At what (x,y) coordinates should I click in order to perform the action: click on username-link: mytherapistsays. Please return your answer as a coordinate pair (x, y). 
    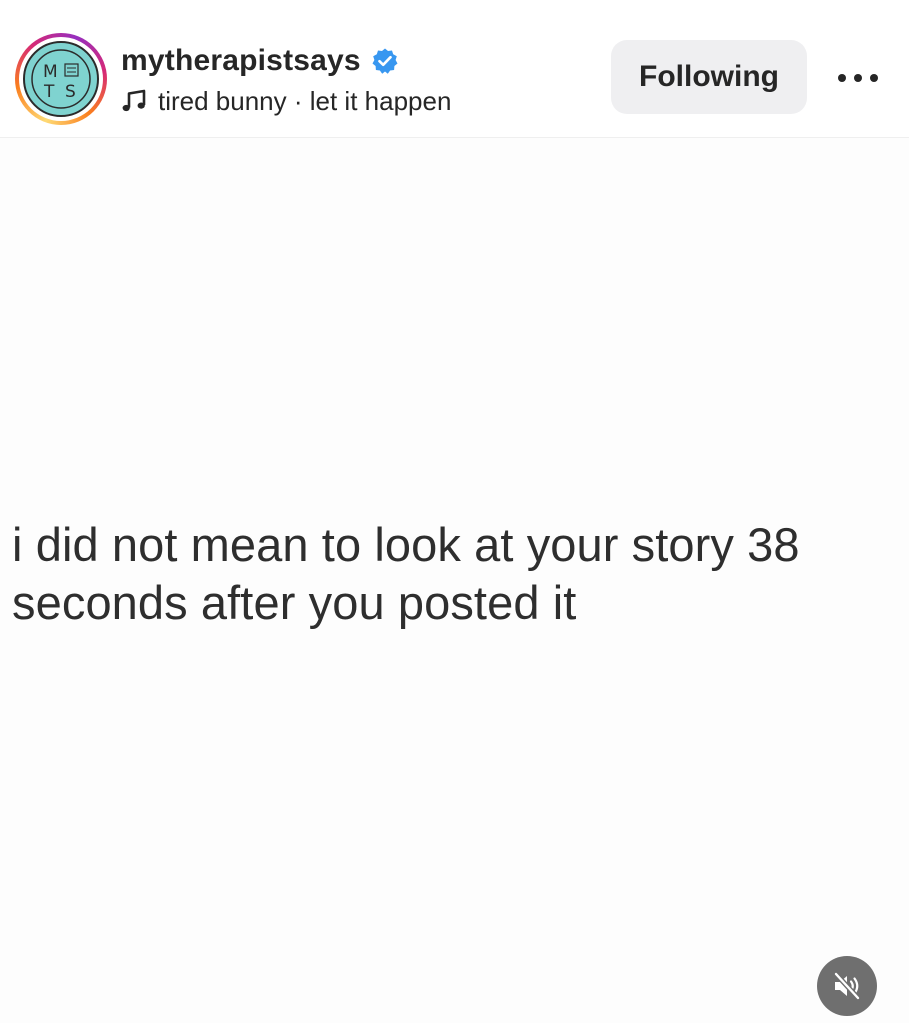
    Looking at the image, I should click on (241, 61).